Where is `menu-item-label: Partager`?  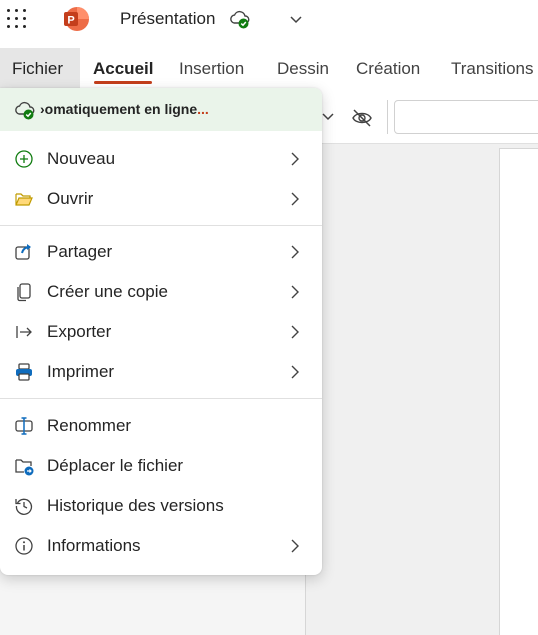
menu-item-label: Partager is located at coordinates (80, 251).